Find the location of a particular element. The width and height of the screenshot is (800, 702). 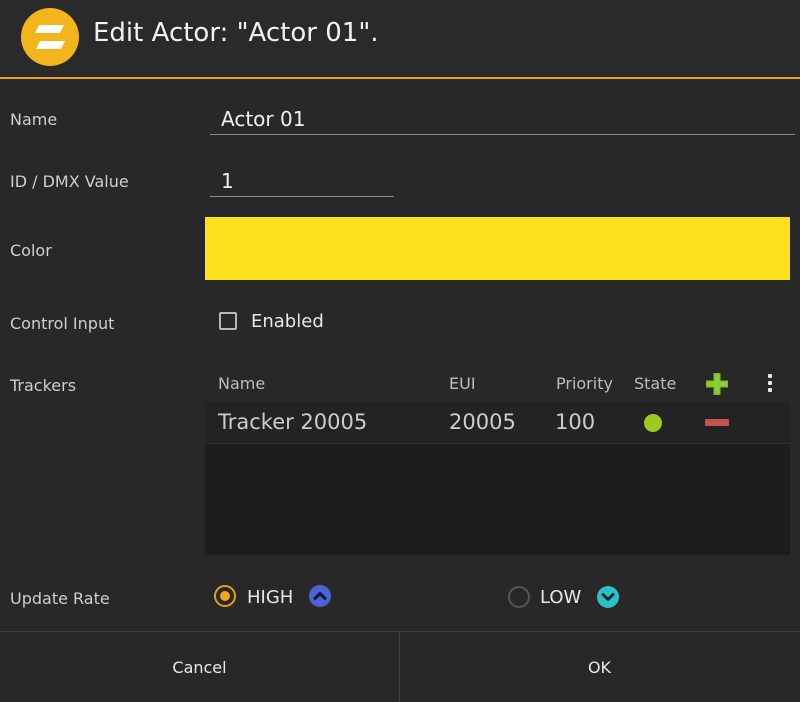

update-rate-high-label: HIGH is located at coordinates (270, 597).